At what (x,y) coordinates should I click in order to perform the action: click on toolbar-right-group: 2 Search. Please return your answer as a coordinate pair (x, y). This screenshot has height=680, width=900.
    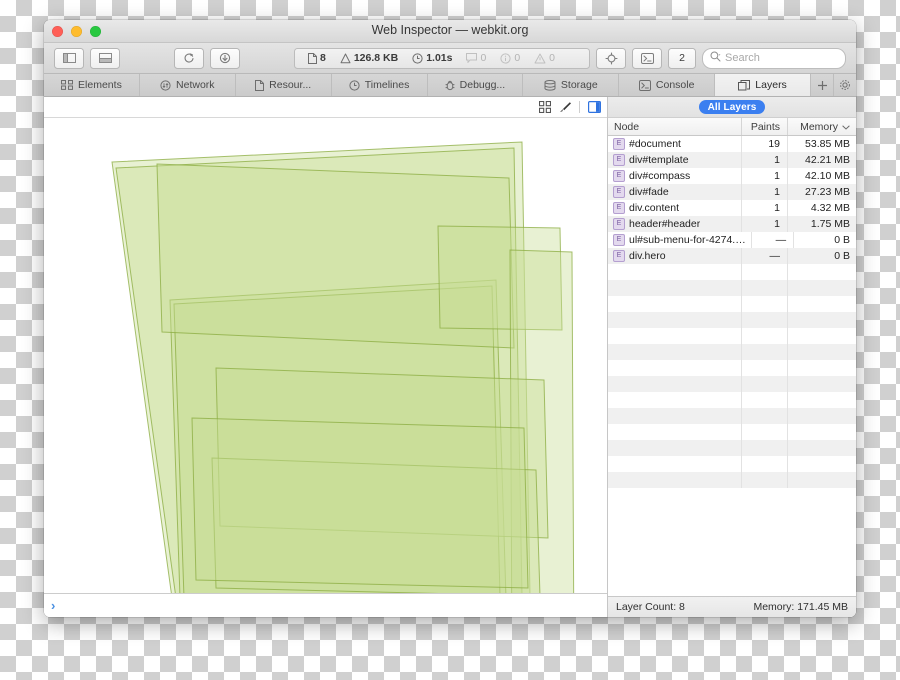
    Looking at the image, I should click on (721, 58).